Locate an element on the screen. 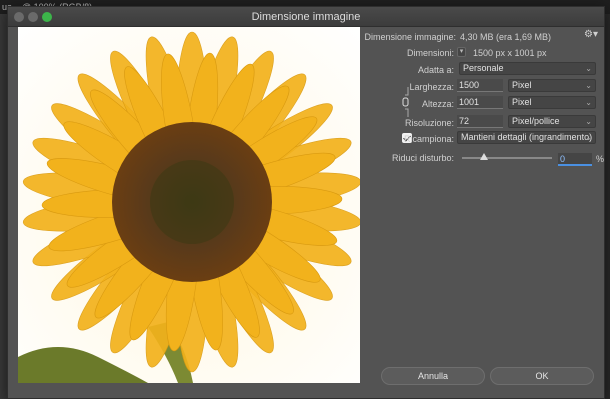 This screenshot has height=399, width=610. dialog-titlebar: Dimensione immagine is located at coordinates (306, 17).